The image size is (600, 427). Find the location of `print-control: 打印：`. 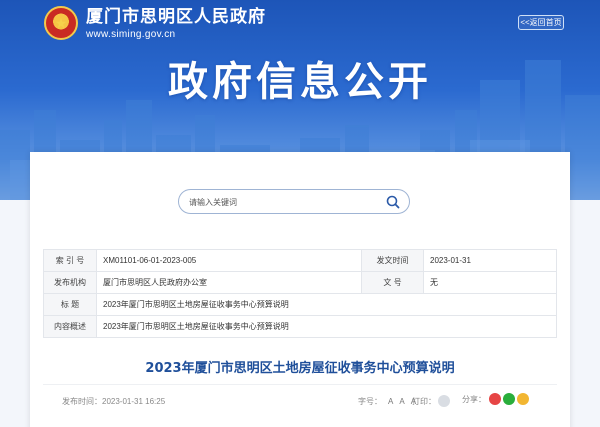

print-control: 打印： is located at coordinates (431, 400).